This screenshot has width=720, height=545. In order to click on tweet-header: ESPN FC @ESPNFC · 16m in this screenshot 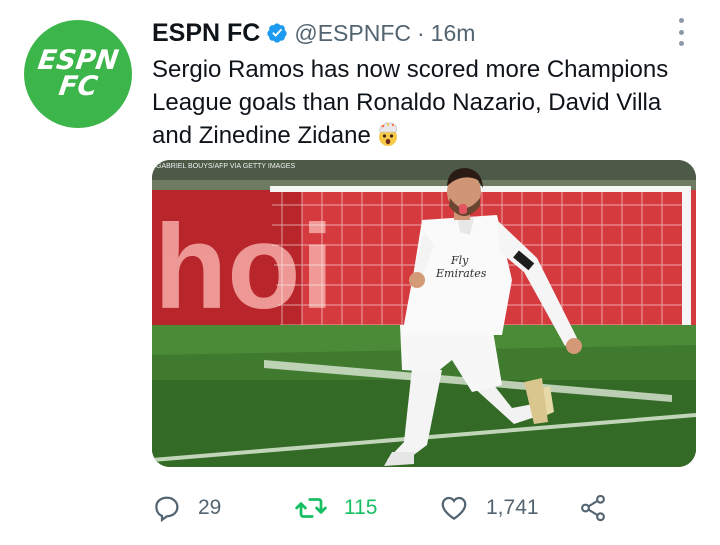, I will do `click(313, 33)`.